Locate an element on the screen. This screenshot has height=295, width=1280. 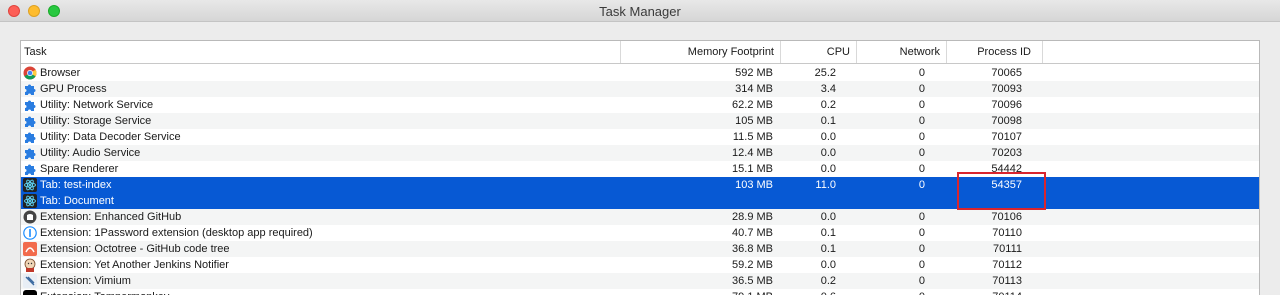
memory-cell: 28.9 MB is located at coordinates (752, 217).